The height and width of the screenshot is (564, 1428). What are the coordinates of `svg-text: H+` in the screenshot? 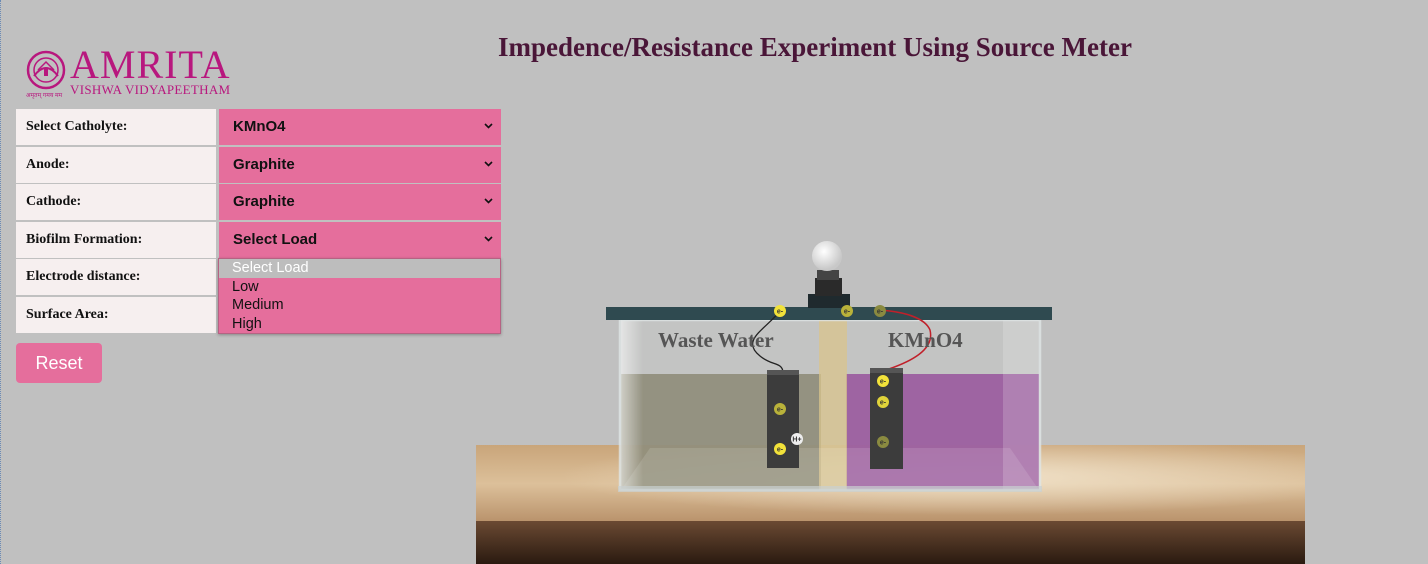 It's located at (796, 440).